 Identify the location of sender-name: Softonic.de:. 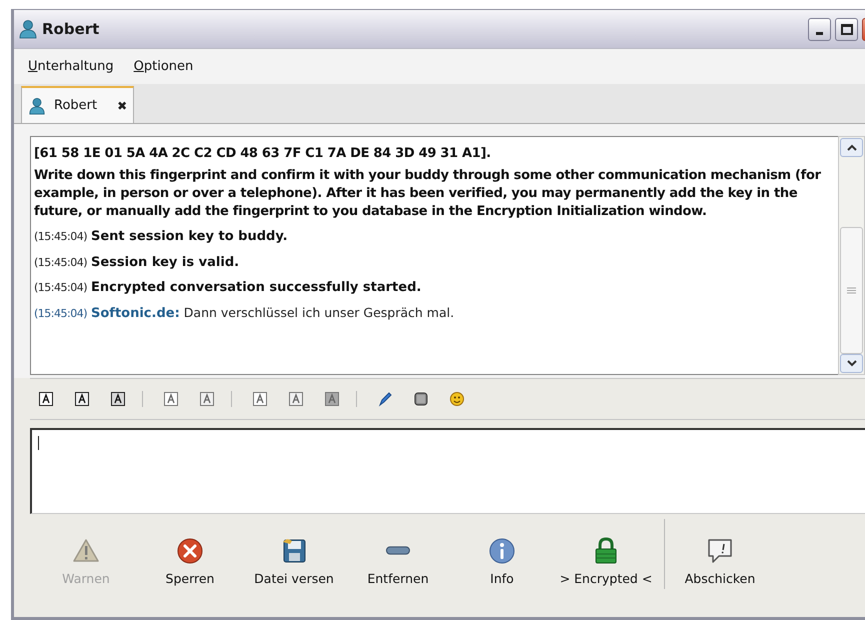
(135, 313).